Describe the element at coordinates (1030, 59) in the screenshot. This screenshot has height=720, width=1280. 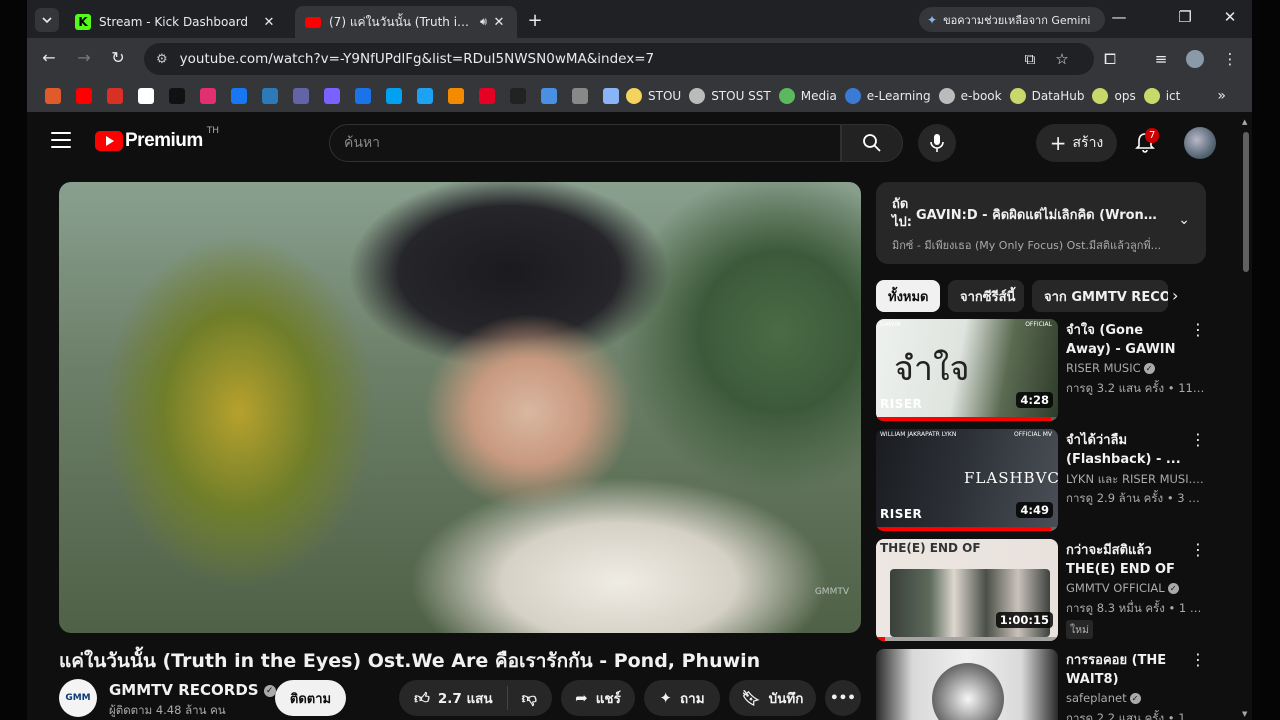
I see `install-app-icon: ⧉` at that location.